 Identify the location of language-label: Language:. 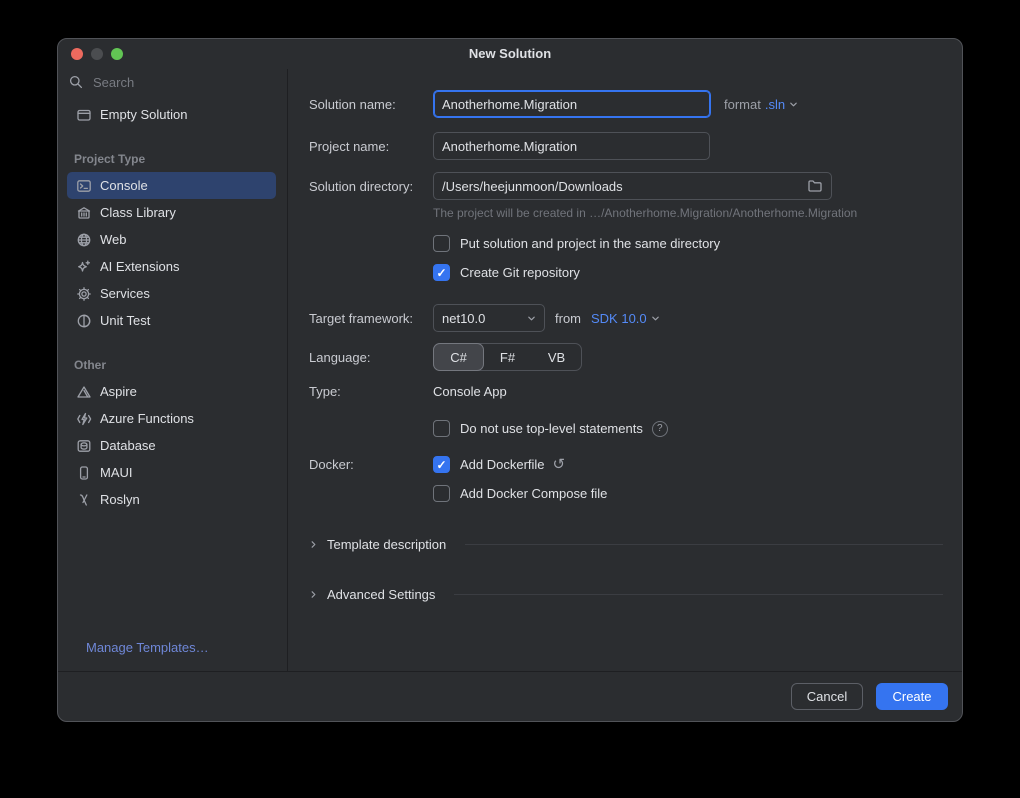
(340, 357).